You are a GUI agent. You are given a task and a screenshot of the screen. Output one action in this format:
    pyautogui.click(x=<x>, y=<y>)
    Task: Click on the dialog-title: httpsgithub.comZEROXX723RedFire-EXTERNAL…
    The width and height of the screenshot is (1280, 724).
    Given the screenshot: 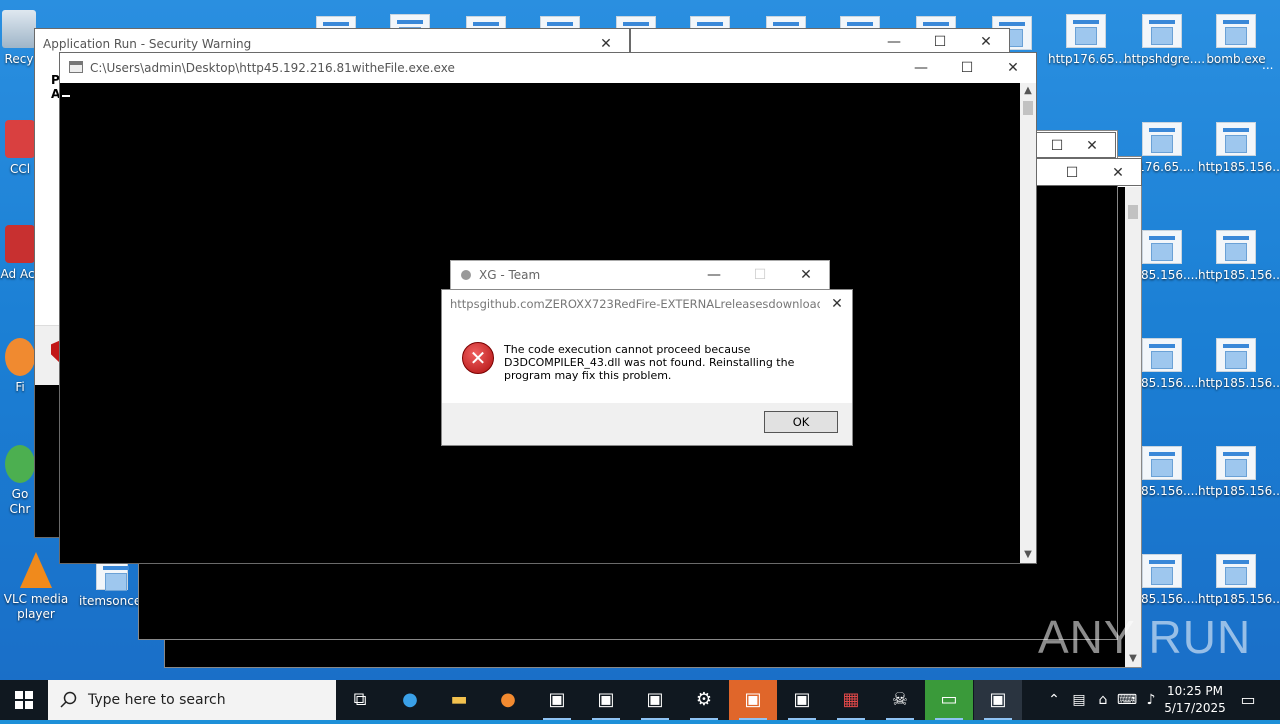 What is the action you would take?
    pyautogui.click(x=635, y=304)
    